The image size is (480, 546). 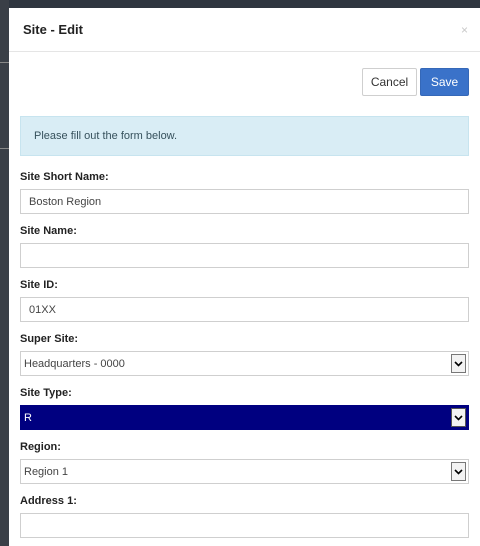 What do you see at coordinates (42, 309) in the screenshot?
I see `site-id-value: 01XX` at bounding box center [42, 309].